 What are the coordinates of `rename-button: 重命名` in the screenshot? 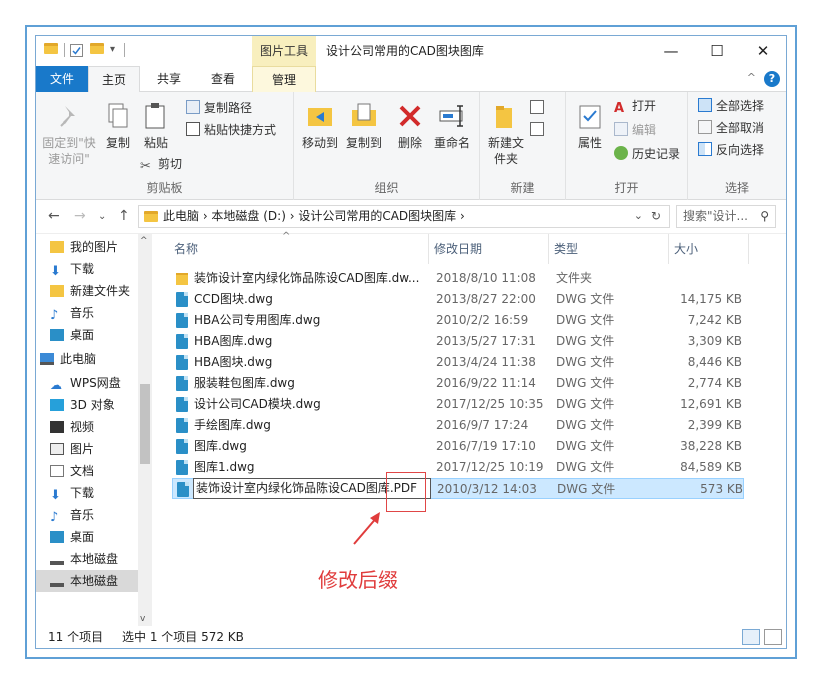 It's located at (452, 125).